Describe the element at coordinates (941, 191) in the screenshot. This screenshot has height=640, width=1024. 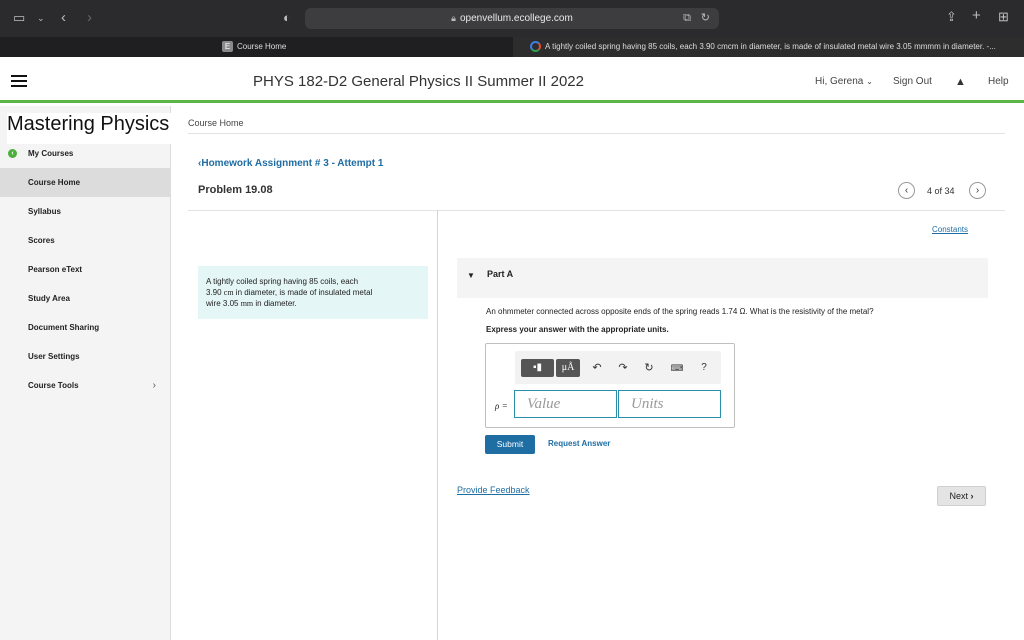
I see `problem-pager: 4 of 34` at that location.